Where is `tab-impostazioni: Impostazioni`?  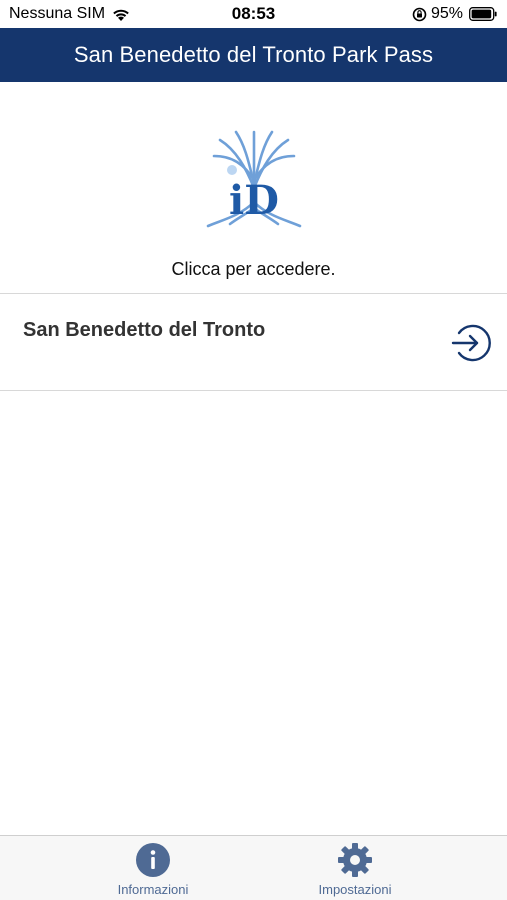
tab-impostazioni: Impostazioni is located at coordinates (355, 868).